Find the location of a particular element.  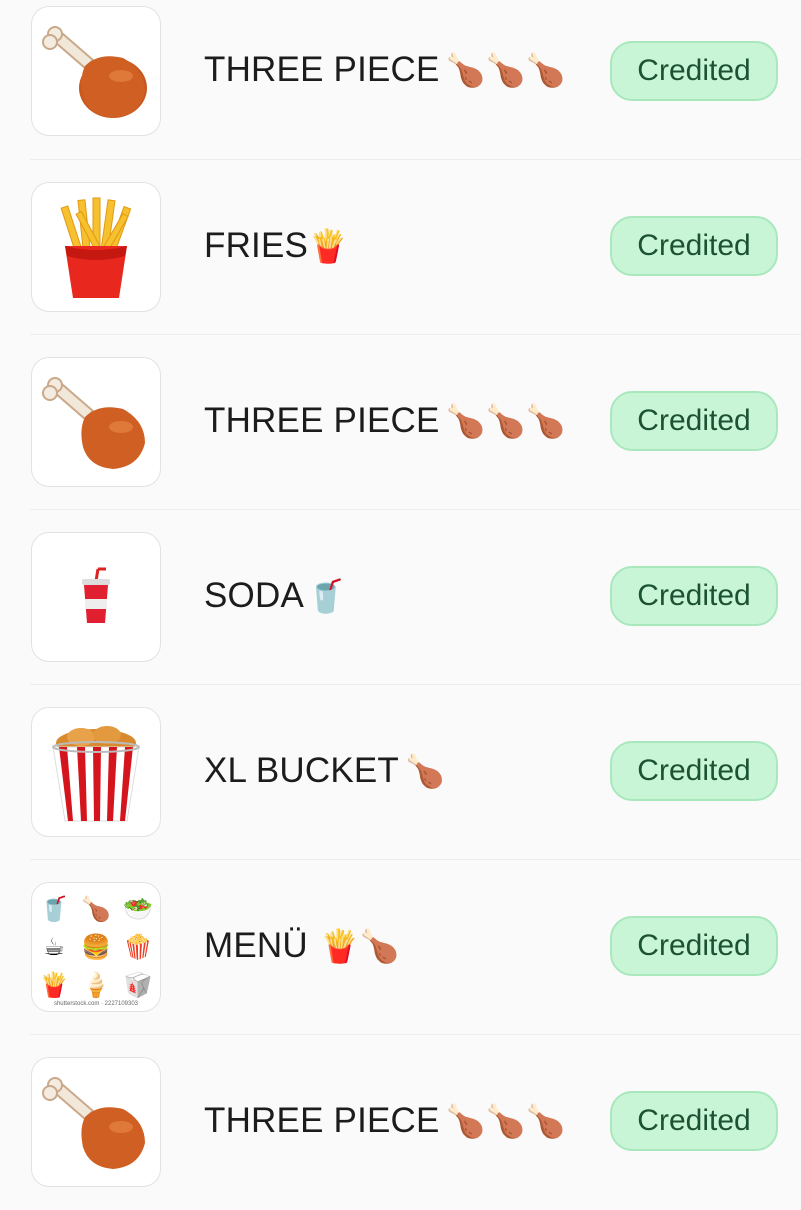

soda-cup-icon: 🥤 is located at coordinates (326, 596).